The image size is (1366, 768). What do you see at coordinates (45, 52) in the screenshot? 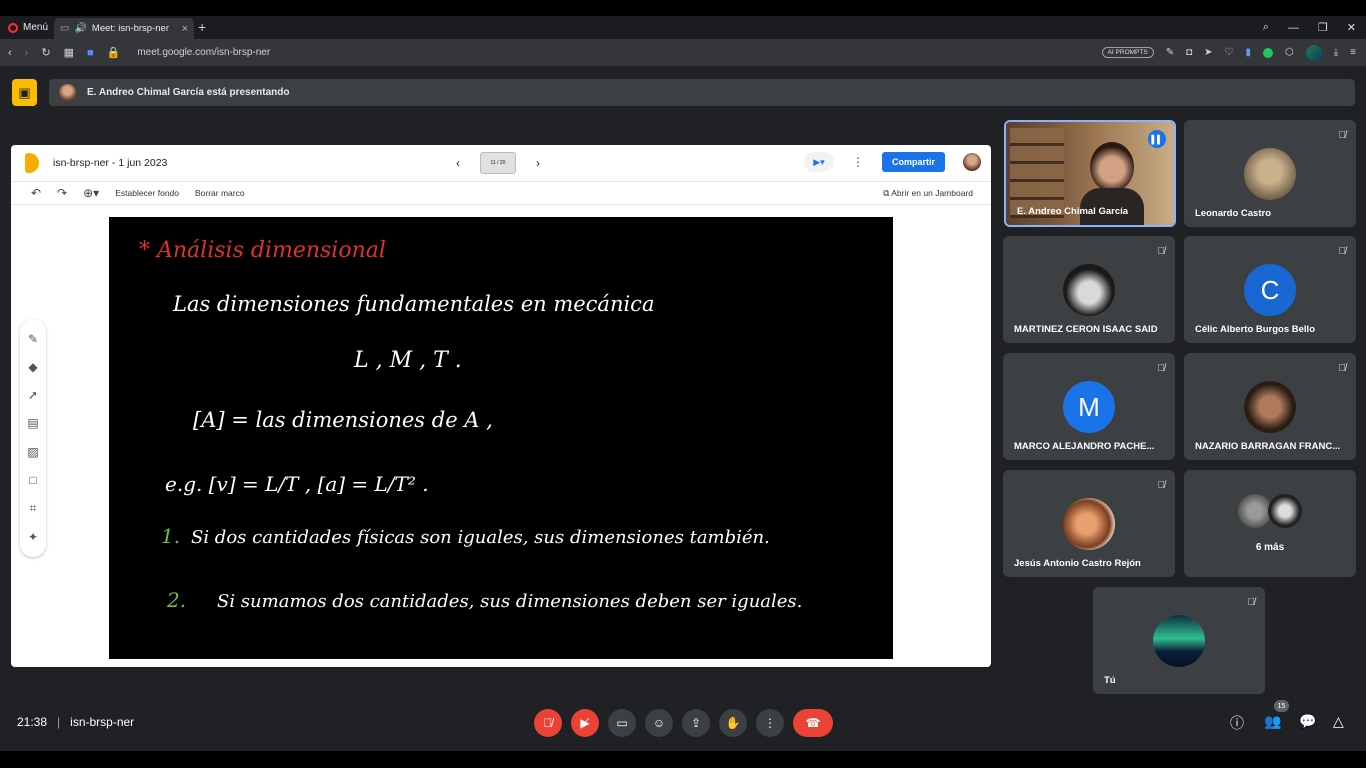
I see `reload-icon: ↻` at bounding box center [45, 52].